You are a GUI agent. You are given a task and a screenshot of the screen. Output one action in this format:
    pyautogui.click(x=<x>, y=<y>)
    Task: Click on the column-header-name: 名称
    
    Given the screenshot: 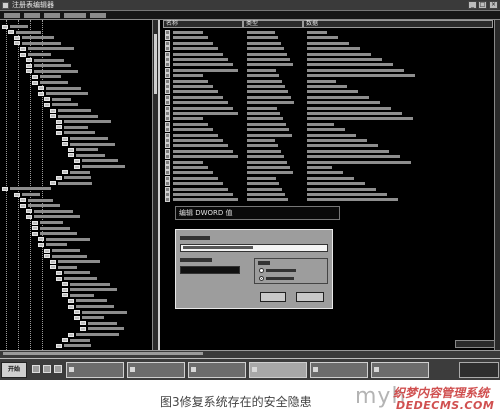 What is the action you would take?
    pyautogui.click(x=203, y=24)
    